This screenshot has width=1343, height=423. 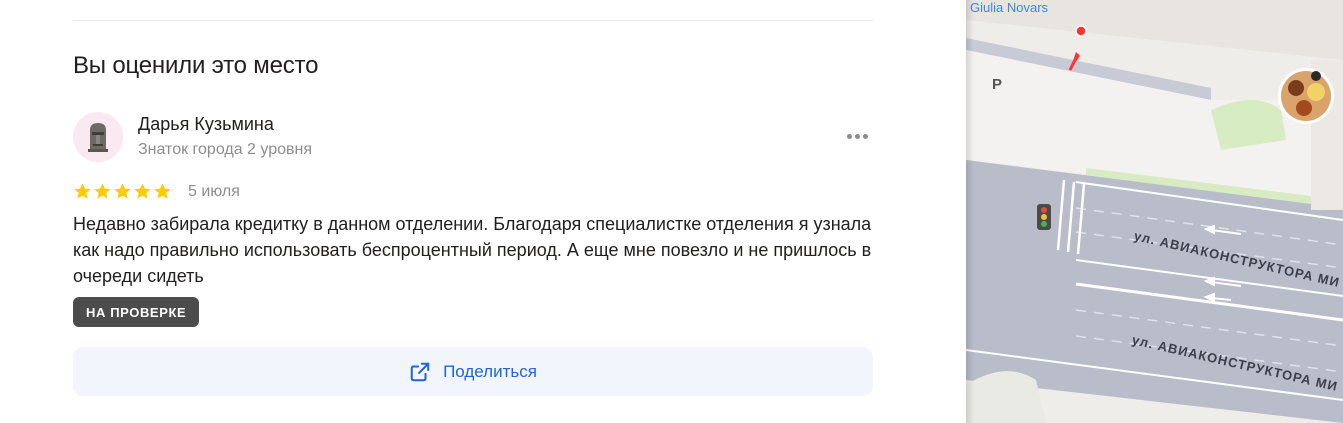 I want to click on share-external-icon, so click(x=420, y=371).